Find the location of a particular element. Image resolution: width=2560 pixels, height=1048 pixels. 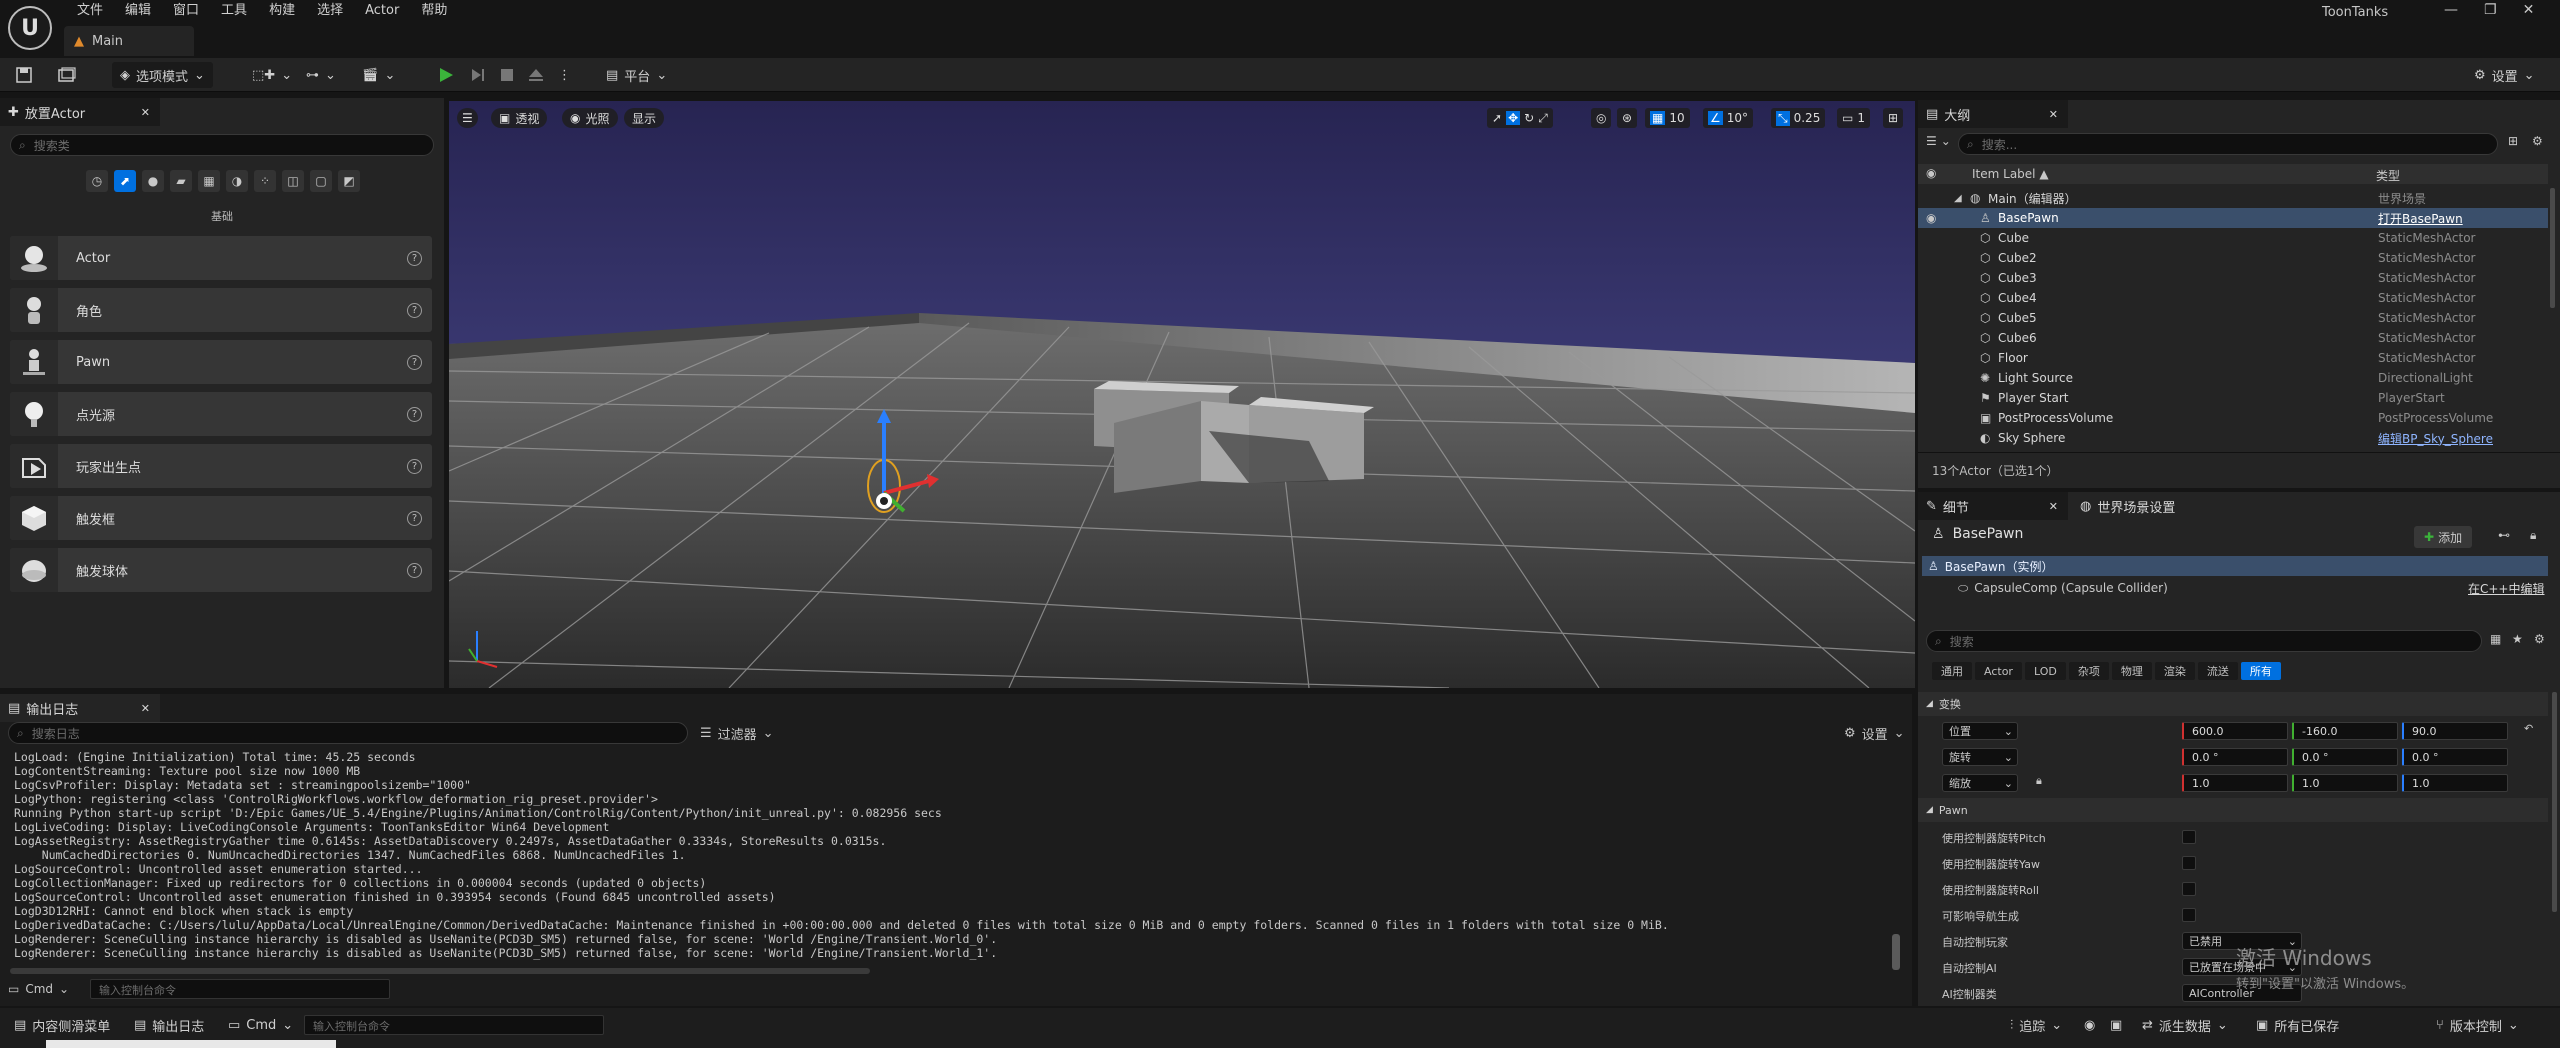

screenshot-icon: ▣ is located at coordinates (2116, 1025).